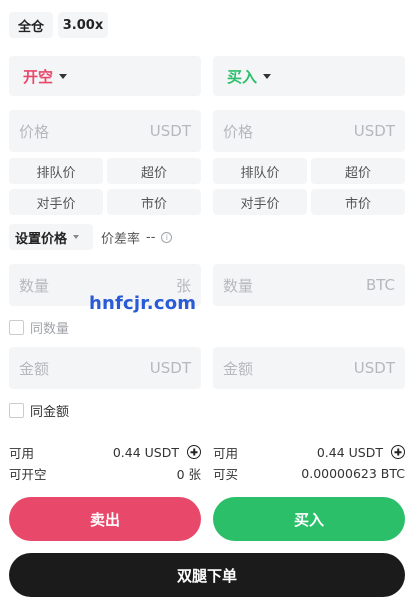 The width and height of the screenshot is (414, 603). I want to click on buy-button-label: 买入, so click(308, 519).